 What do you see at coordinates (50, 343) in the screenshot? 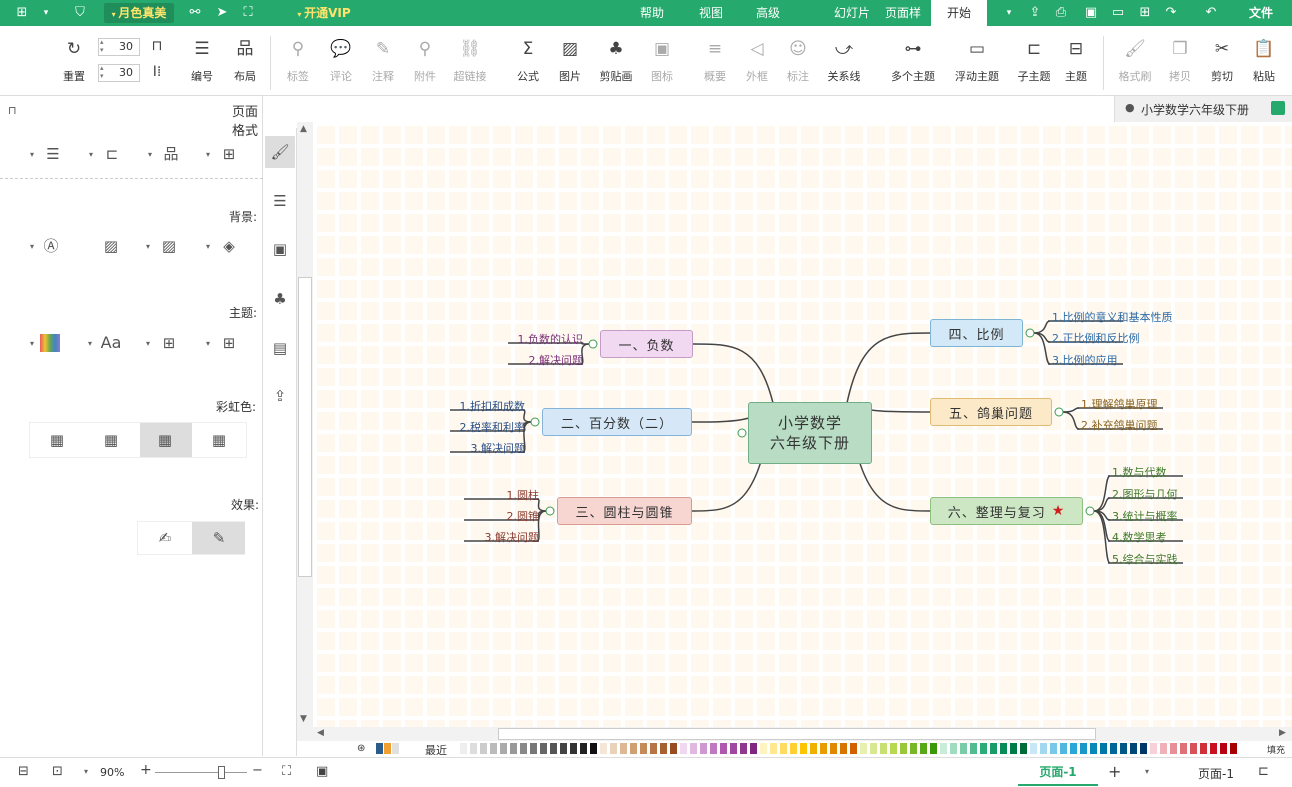
I see `color-theme-icon` at bounding box center [50, 343].